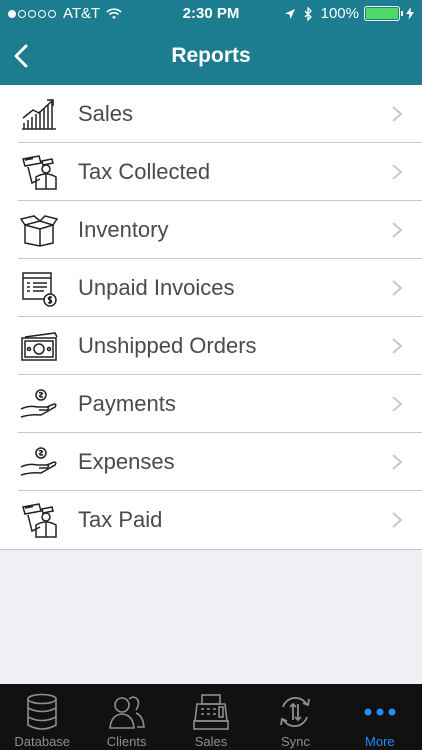 This screenshot has width=422, height=750. Describe the element at coordinates (211, 462) in the screenshot. I see `report-row-expenses: Expenses` at that location.